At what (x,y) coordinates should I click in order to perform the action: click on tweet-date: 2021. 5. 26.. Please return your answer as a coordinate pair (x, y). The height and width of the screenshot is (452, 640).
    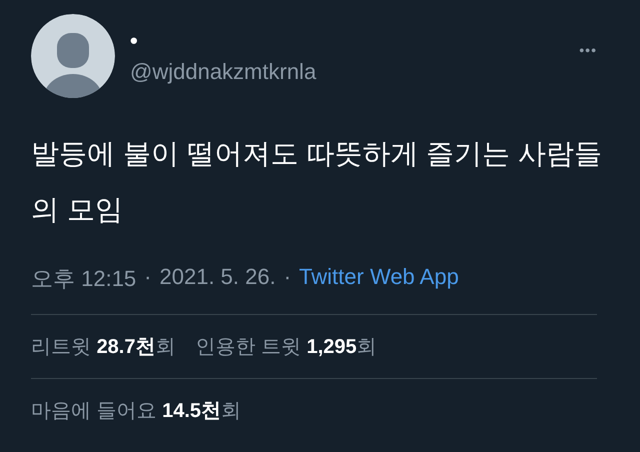
    Looking at the image, I should click on (218, 277).